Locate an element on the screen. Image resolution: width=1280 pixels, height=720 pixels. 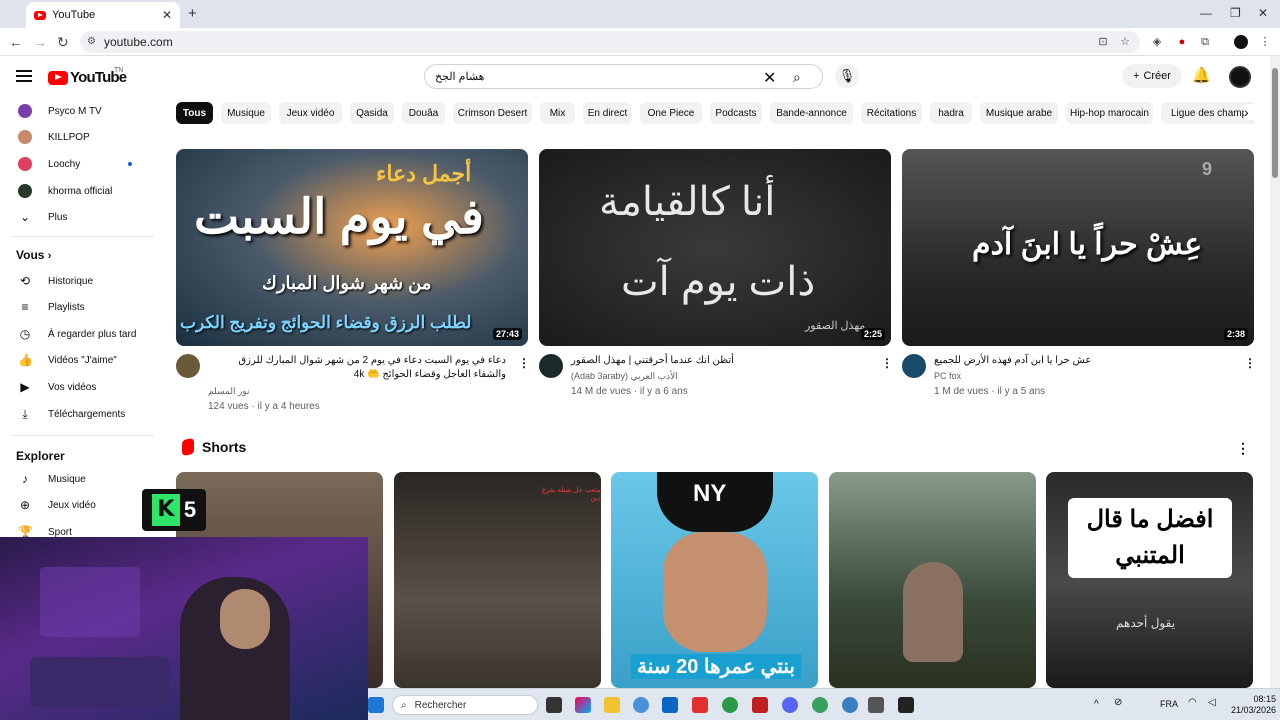
close-window-icon: ✕ is located at coordinates (1263, 13).